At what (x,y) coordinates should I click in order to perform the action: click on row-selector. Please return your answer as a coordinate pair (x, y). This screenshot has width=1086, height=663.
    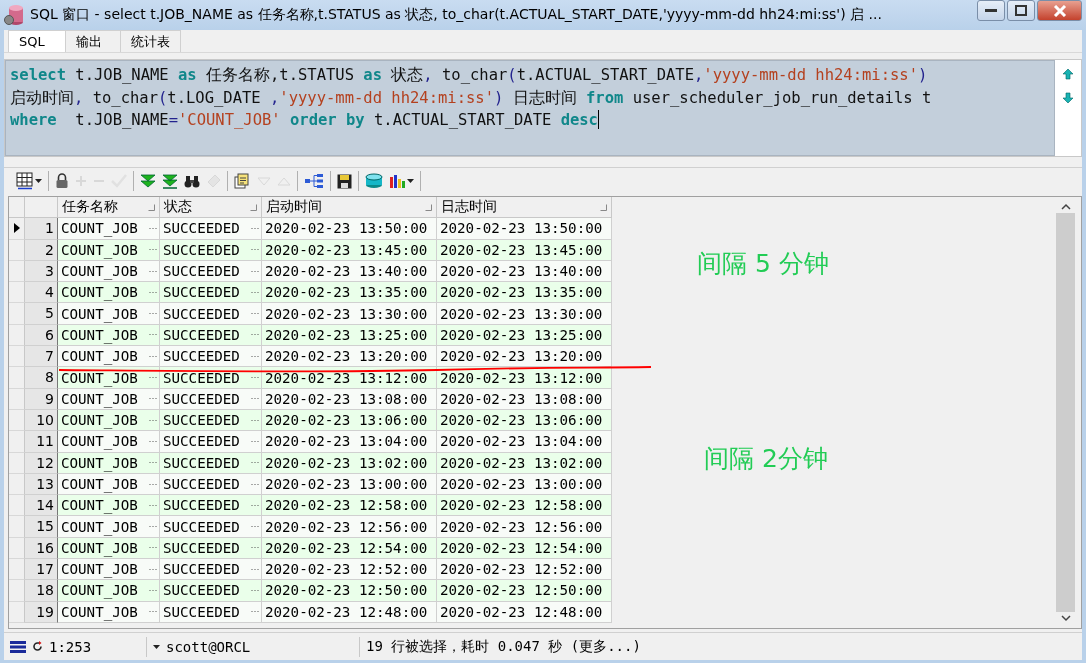
    Looking at the image, I should click on (17, 229).